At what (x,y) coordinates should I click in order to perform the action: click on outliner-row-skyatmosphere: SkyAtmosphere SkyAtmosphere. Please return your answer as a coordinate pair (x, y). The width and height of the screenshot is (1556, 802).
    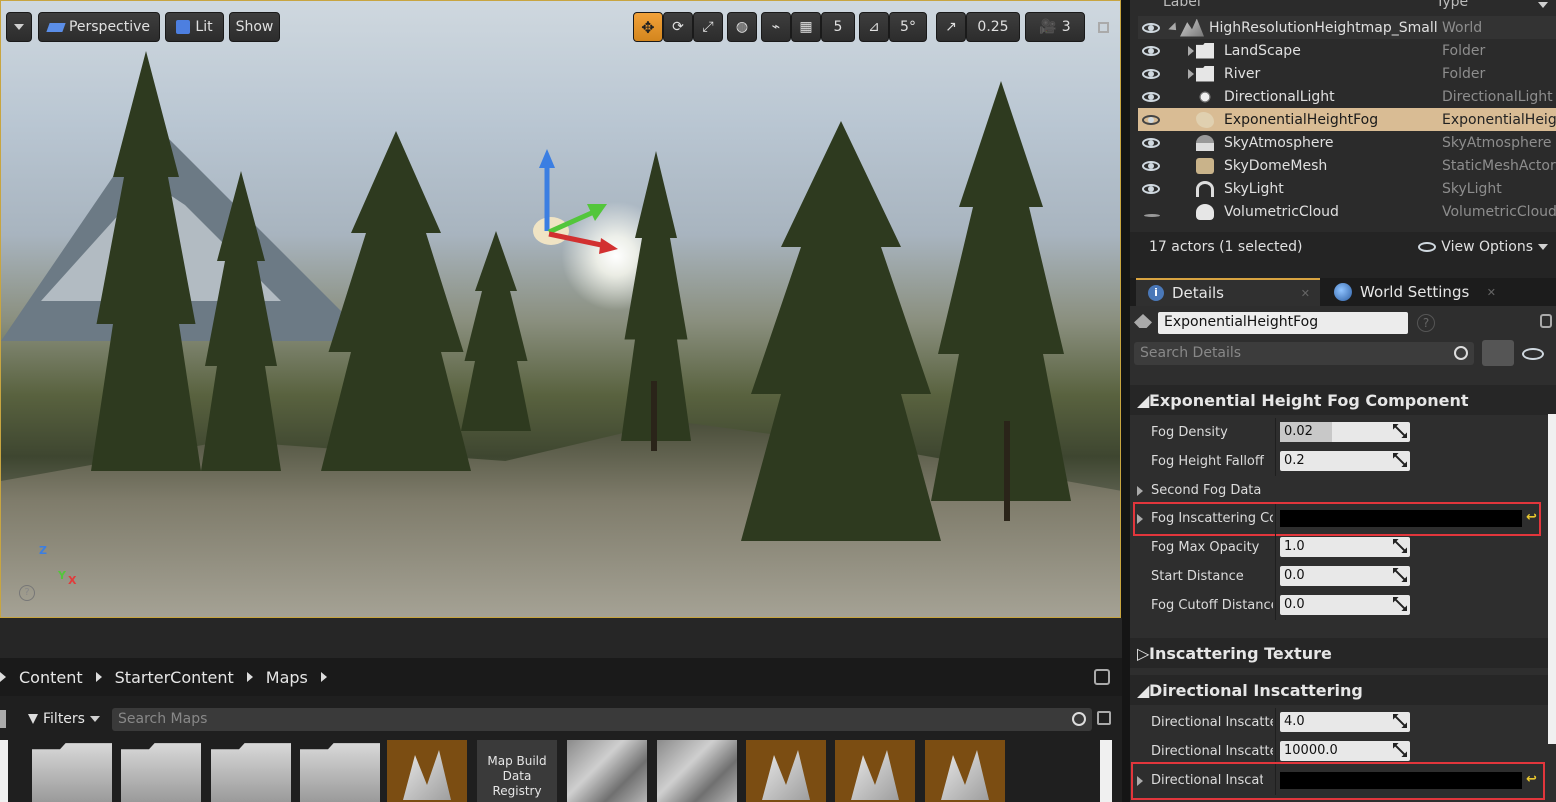
    Looking at the image, I should click on (1347, 142).